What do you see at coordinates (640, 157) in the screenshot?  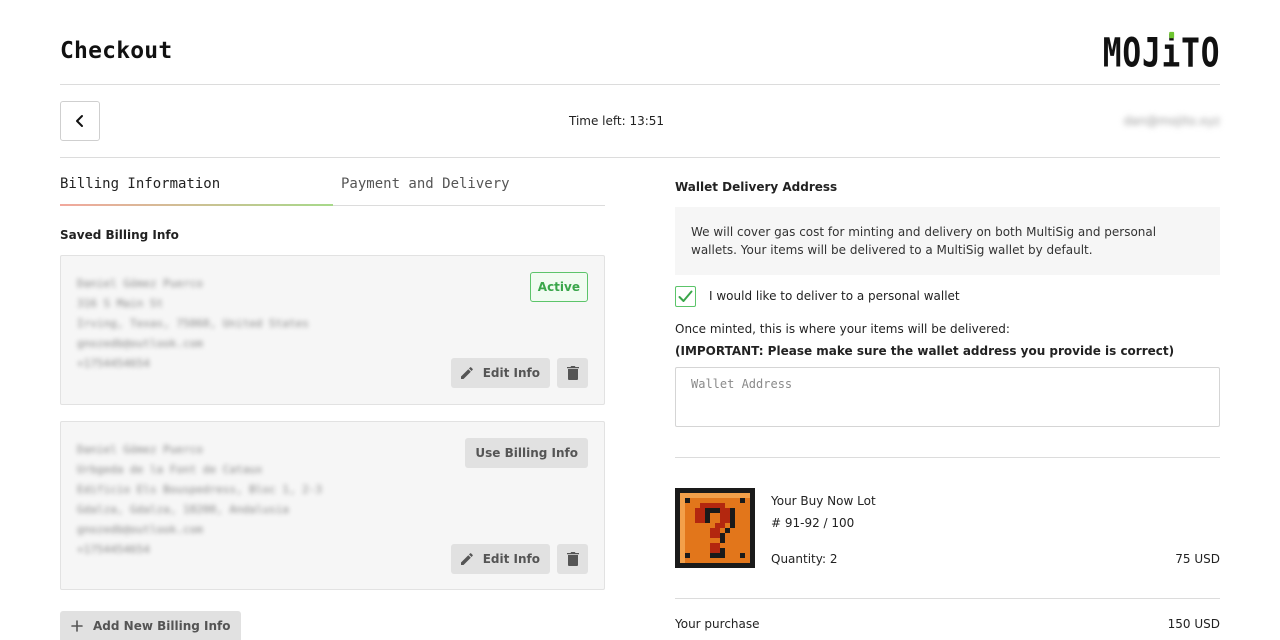 I see `topbar-divider` at bounding box center [640, 157].